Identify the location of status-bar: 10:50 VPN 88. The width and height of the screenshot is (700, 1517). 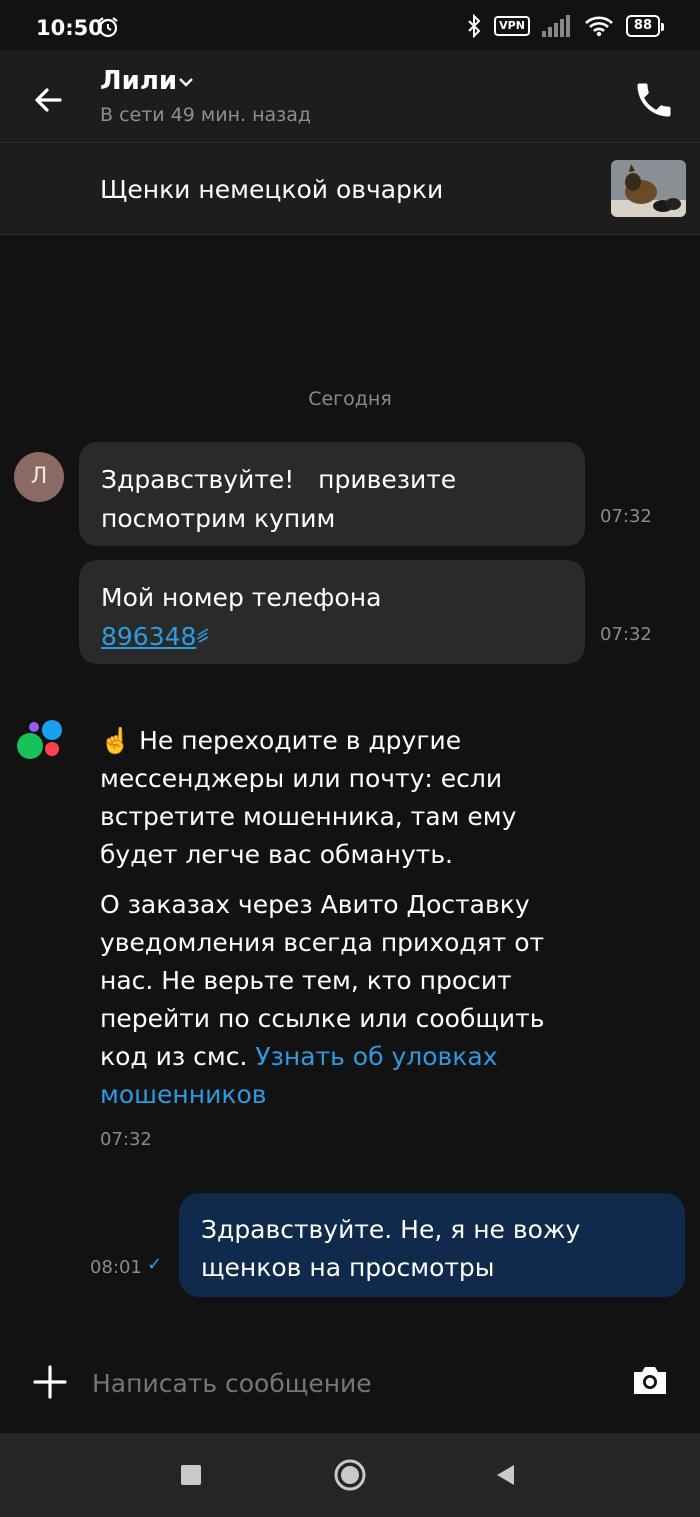
(350, 25).